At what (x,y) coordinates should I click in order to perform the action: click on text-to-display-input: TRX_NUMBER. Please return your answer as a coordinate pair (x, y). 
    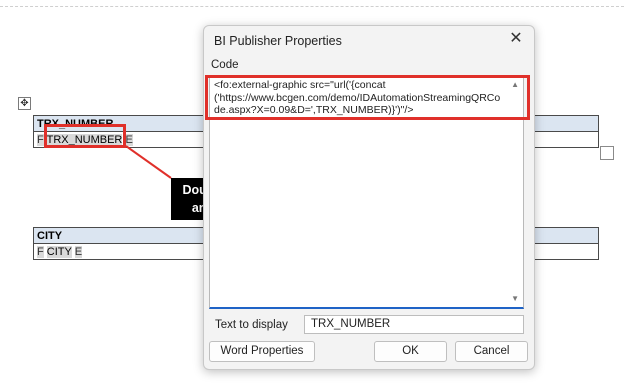
    Looking at the image, I should click on (414, 324).